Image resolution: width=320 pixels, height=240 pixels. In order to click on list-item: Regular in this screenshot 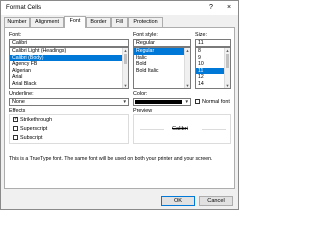, I will do `click(162, 51)`.